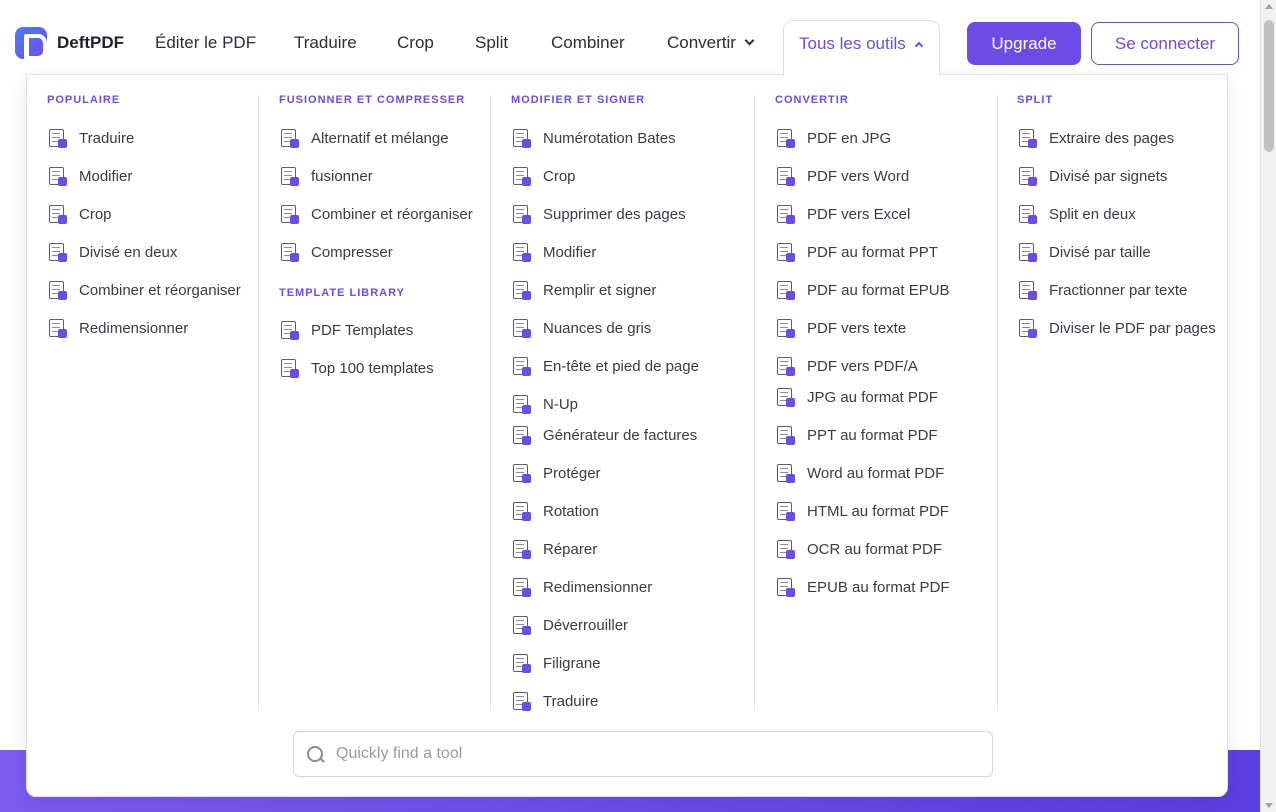 The height and width of the screenshot is (812, 1276). Describe the element at coordinates (861, 48) in the screenshot. I see `nav-all-tools: Tous les outils` at that location.